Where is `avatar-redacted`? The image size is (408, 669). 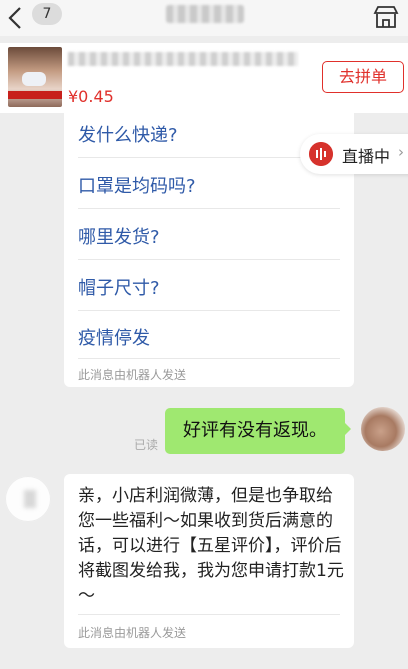 avatar-redacted is located at coordinates (30, 499).